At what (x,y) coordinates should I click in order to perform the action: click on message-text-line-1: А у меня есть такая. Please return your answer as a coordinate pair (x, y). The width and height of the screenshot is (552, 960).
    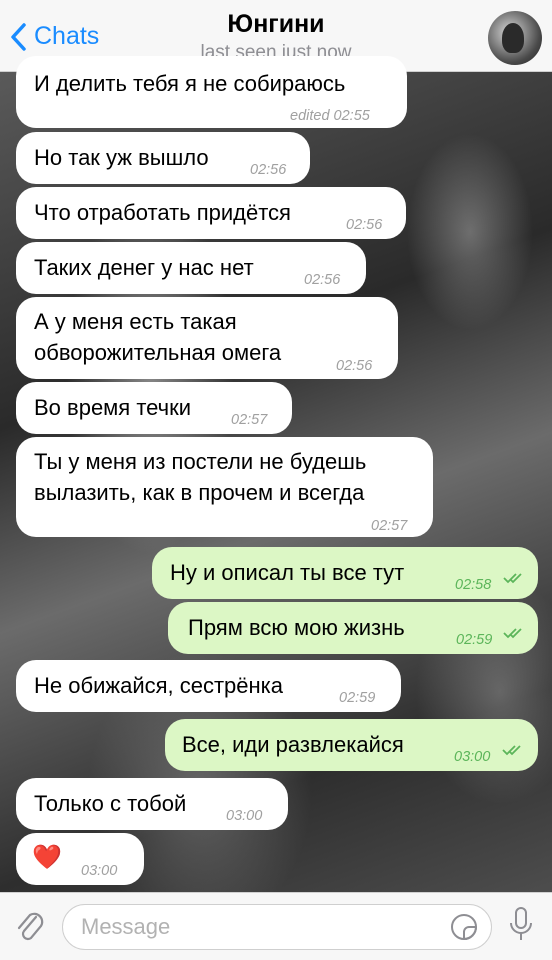
    Looking at the image, I should click on (135, 321).